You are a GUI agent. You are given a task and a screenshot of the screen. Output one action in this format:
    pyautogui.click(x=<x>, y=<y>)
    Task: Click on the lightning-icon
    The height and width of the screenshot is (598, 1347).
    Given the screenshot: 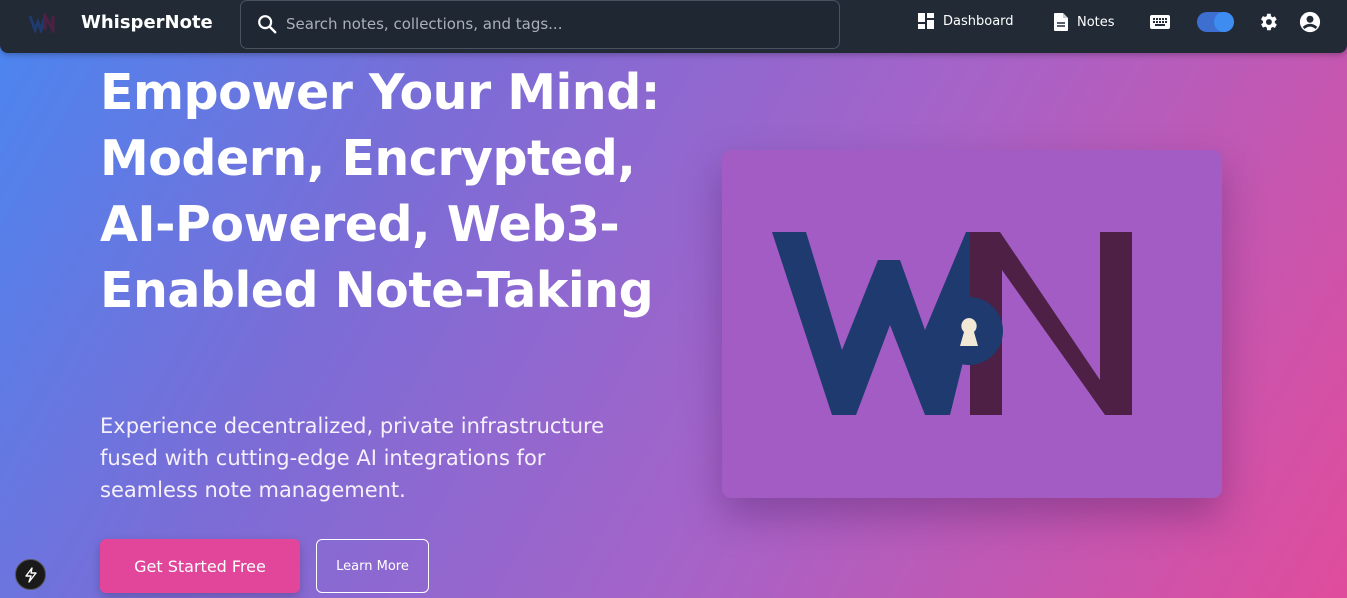 What is the action you would take?
    pyautogui.click(x=30, y=574)
    